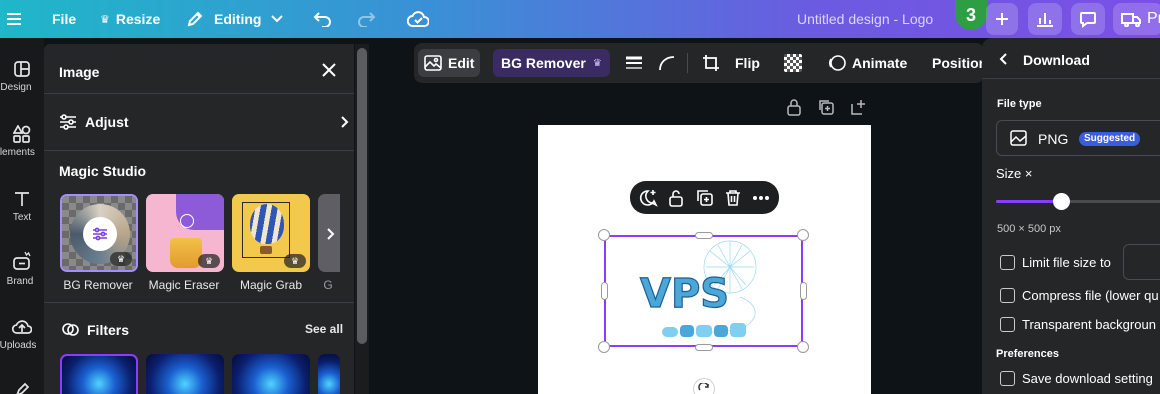 This screenshot has width=1160, height=394. I want to click on position-button: Position, so click(959, 63).